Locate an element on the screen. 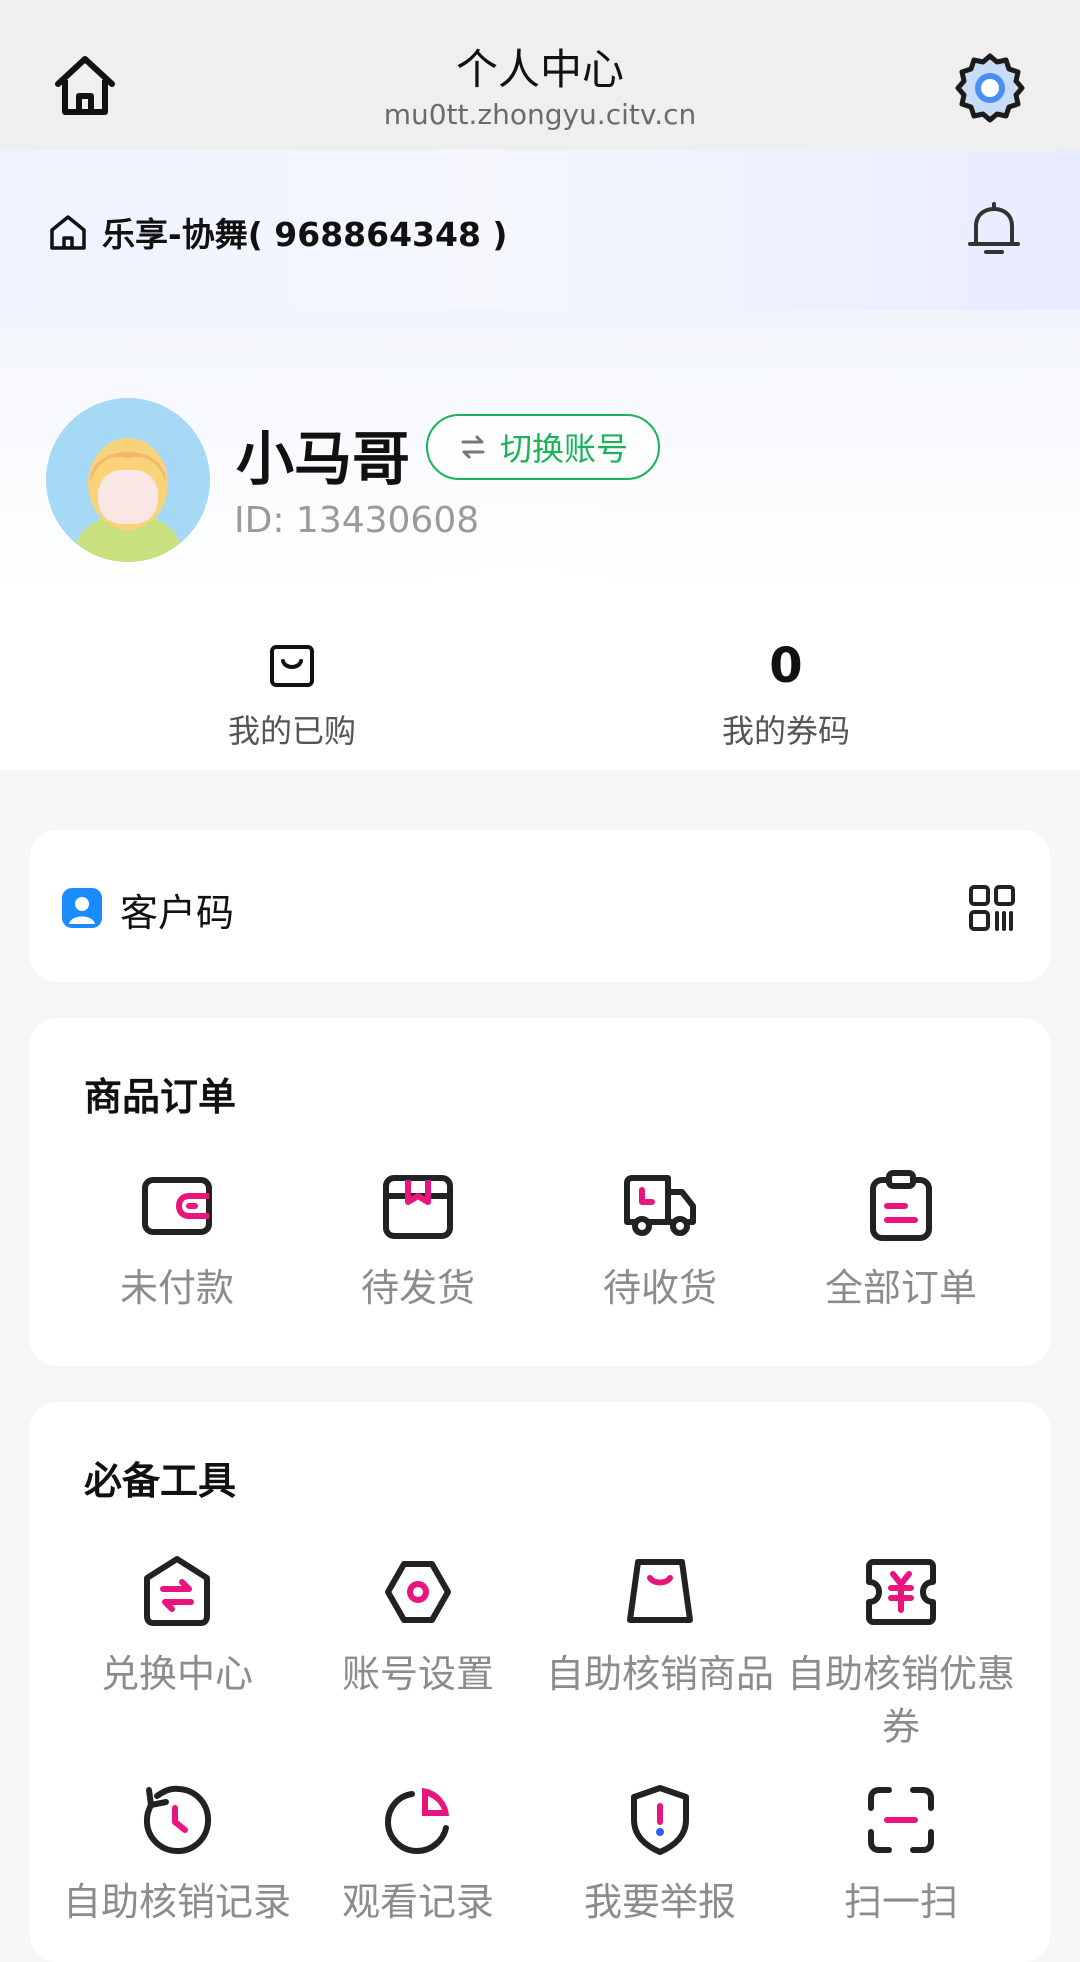 This screenshot has width=1080, height=1962. stat-coupons-label: 我的券码 is located at coordinates (785, 731).